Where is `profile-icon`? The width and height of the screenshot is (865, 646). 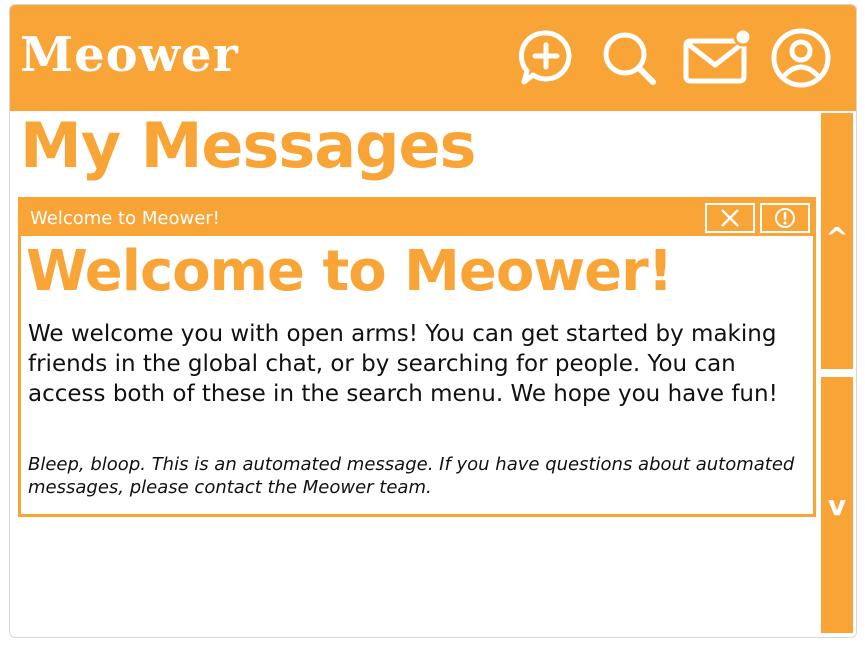 profile-icon is located at coordinates (801, 58).